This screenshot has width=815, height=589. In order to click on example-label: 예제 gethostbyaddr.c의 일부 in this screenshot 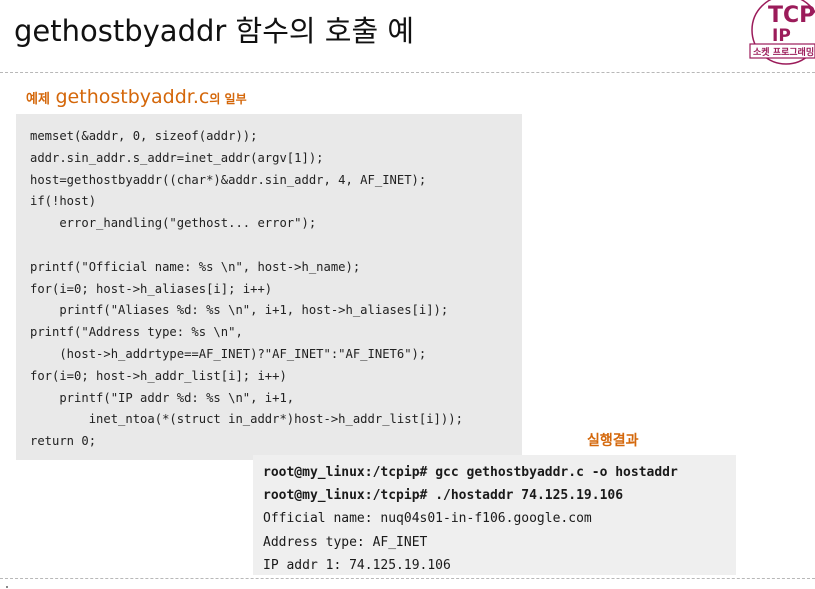, I will do `click(136, 97)`.